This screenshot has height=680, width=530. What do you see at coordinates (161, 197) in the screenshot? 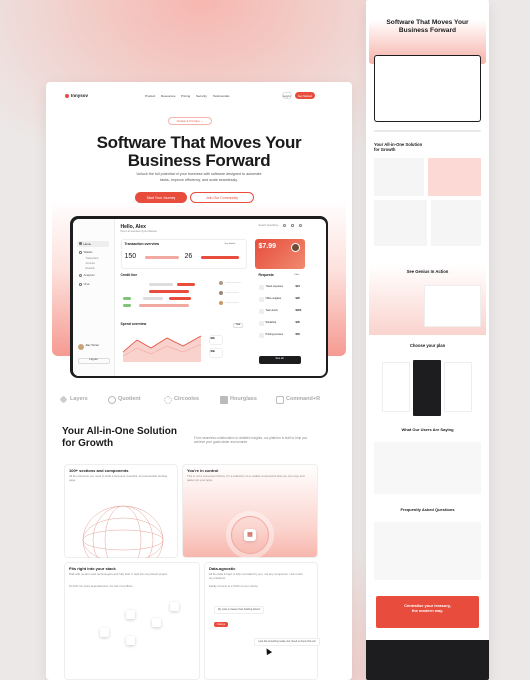
I see `start-journey-button: Start Your Journey` at bounding box center [161, 197].